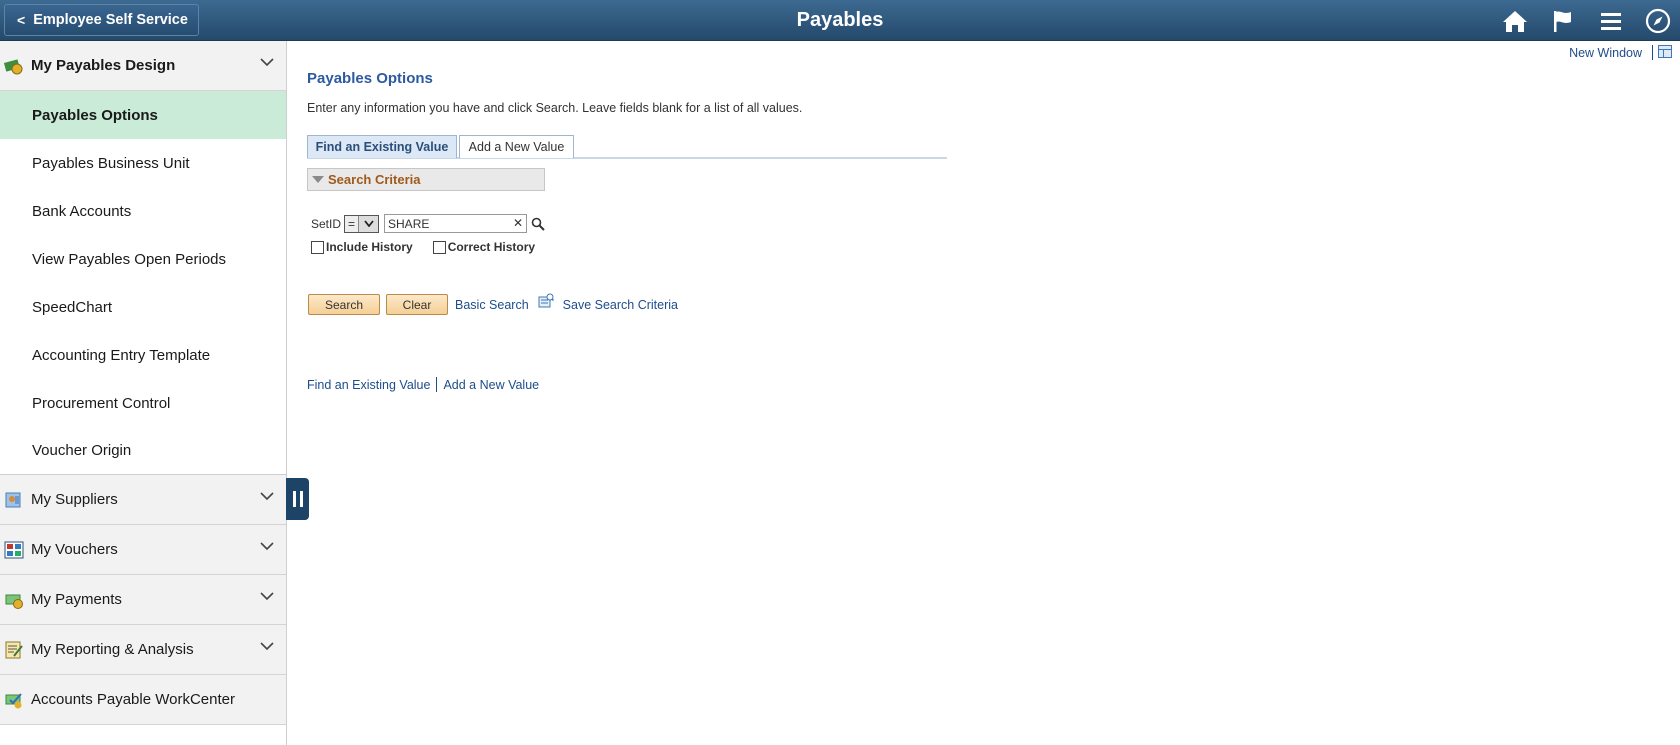  I want to click on section-my-payables-design: My Payables Design, so click(143, 66).